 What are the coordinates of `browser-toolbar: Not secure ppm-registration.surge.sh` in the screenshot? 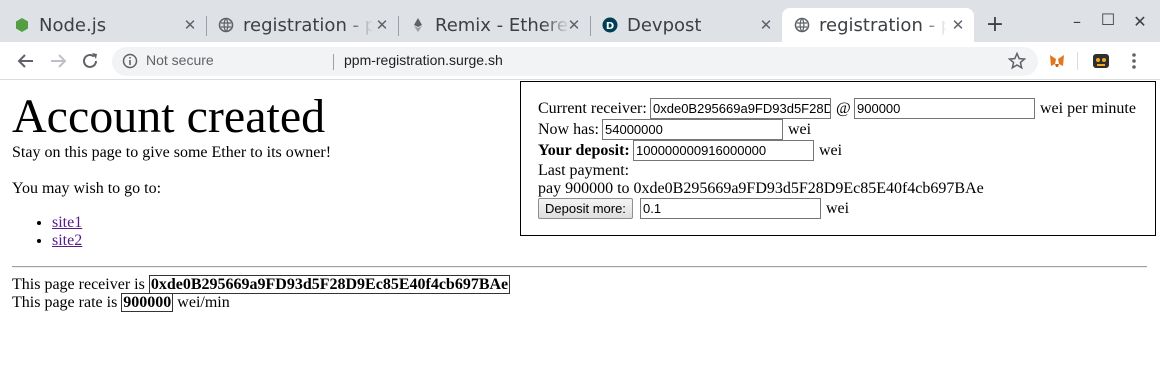 It's located at (580, 61).